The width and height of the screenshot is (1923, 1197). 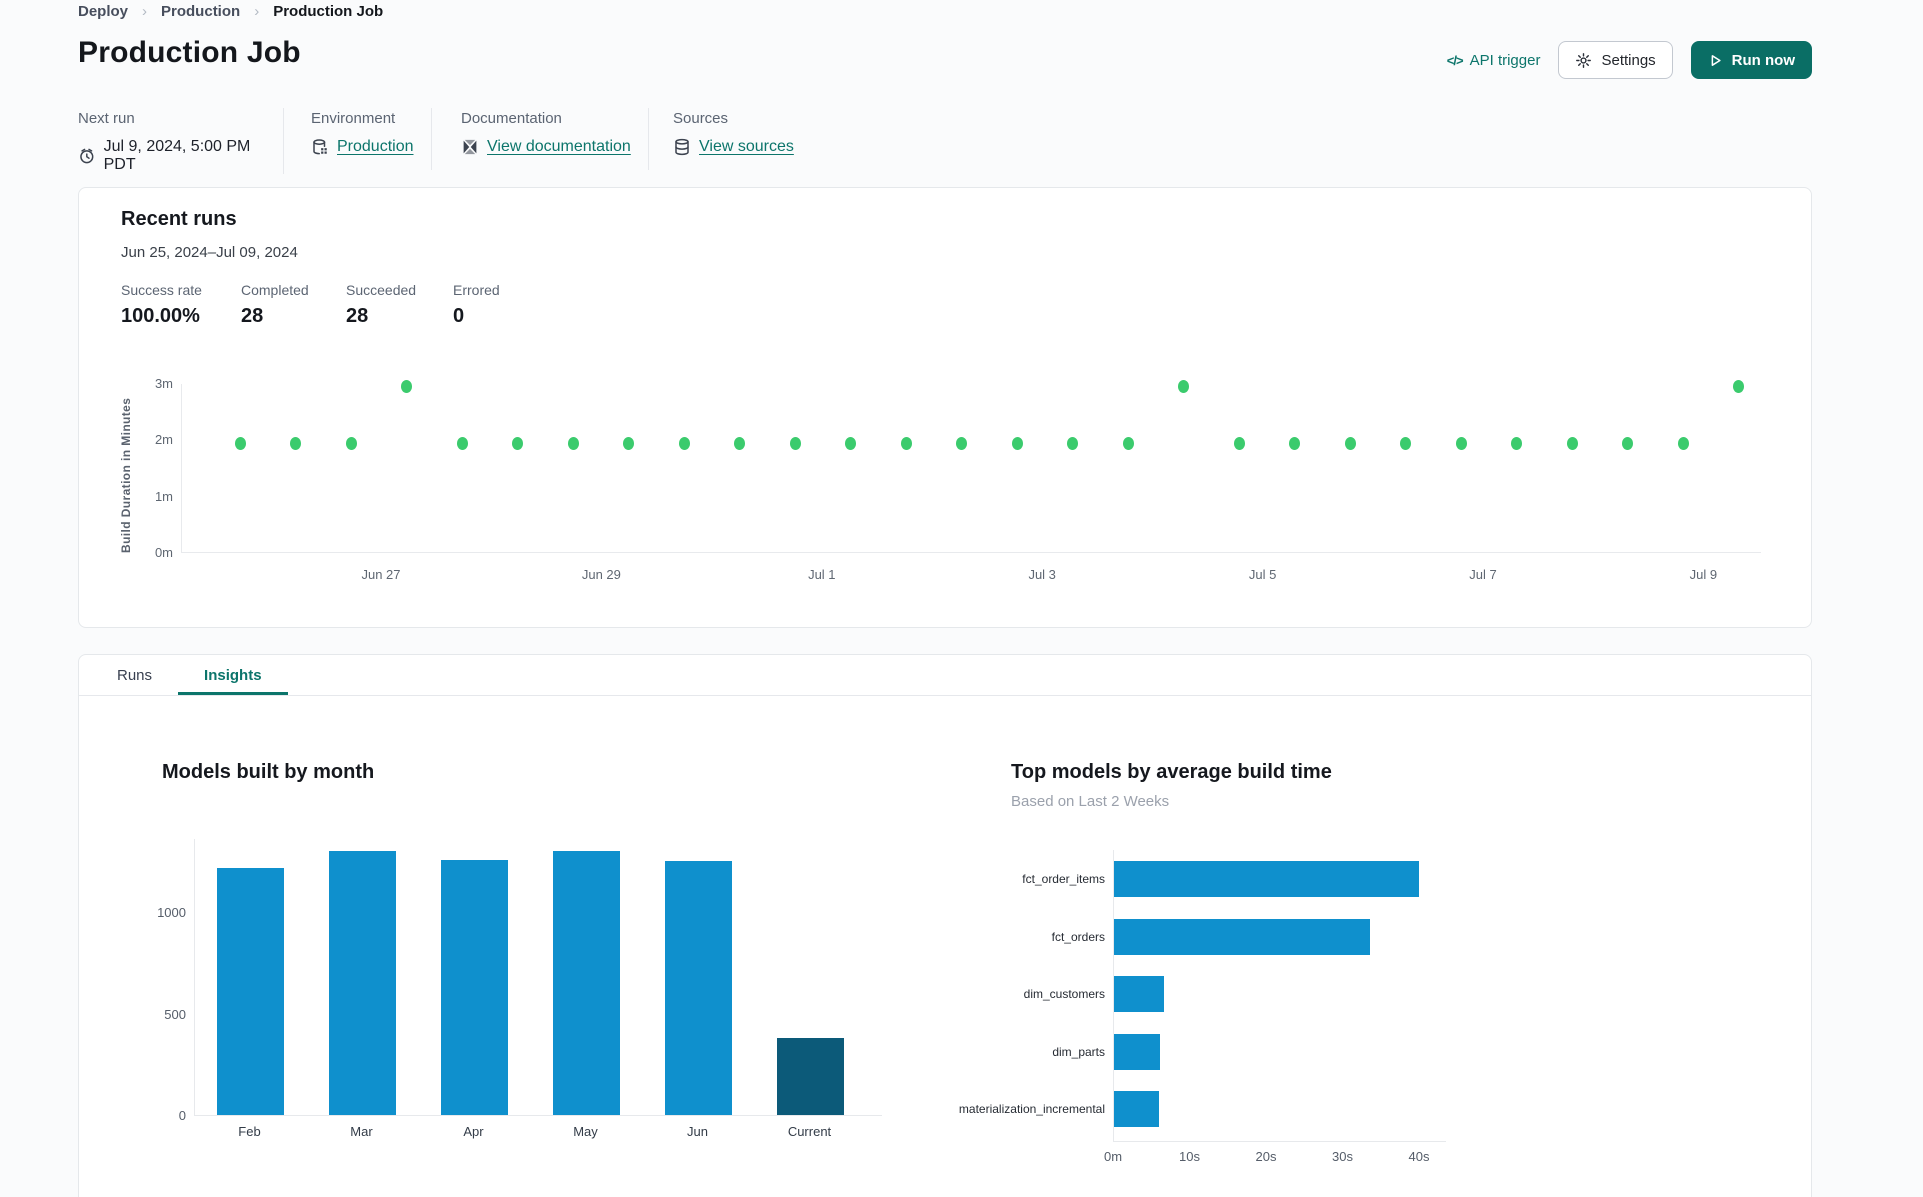 I want to click on view-documentation-link: View documentation, so click(x=559, y=147).